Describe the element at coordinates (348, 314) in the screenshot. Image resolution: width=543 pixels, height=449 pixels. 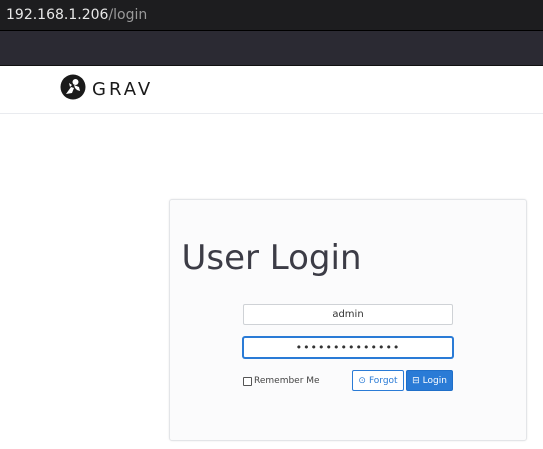
I see `username-input` at that location.